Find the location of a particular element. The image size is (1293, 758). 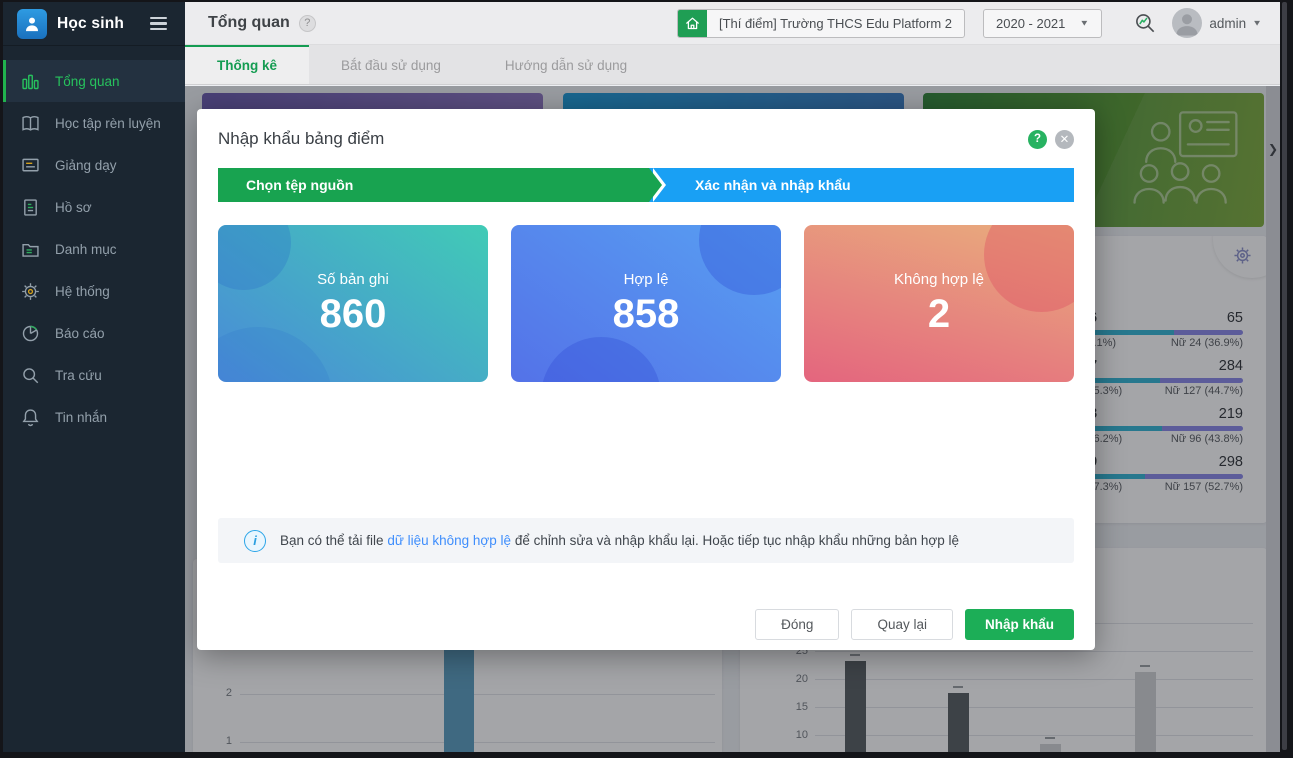

school-name: [Thí điểm] Trường THCS Edu Platform 2 is located at coordinates (835, 23).